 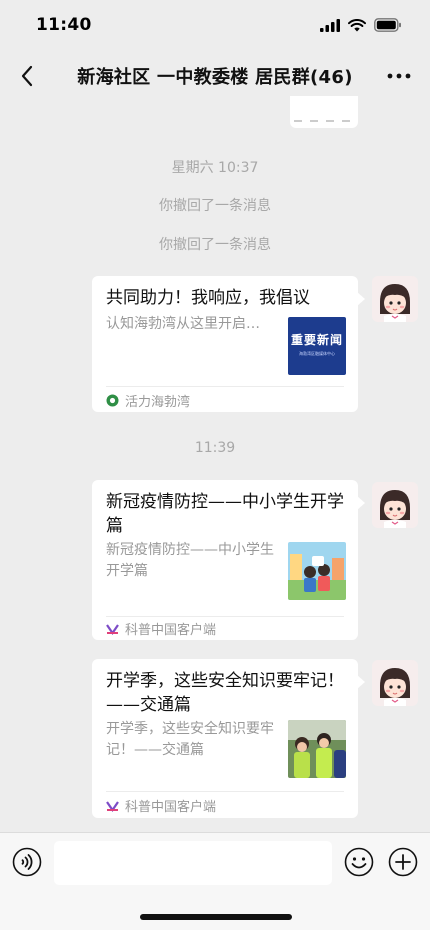 I want to click on cartoon-illustration-icon, so click(x=317, y=571).